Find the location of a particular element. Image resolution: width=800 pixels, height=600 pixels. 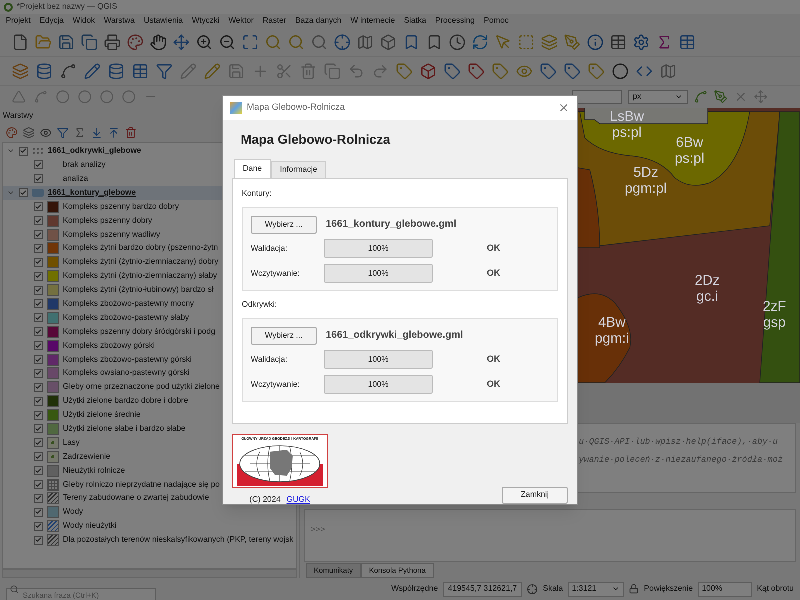

triangle-icon is located at coordinates (19, 97).